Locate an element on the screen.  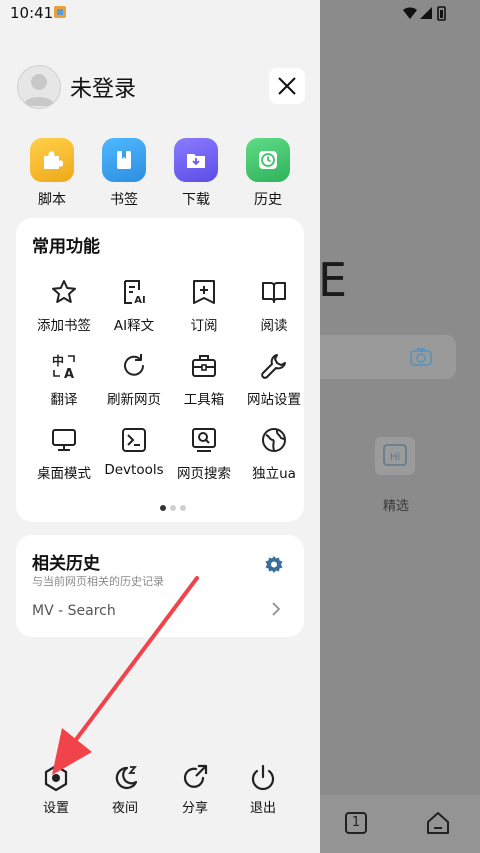
function-independent-ua: 独立ua is located at coordinates (274, 456).